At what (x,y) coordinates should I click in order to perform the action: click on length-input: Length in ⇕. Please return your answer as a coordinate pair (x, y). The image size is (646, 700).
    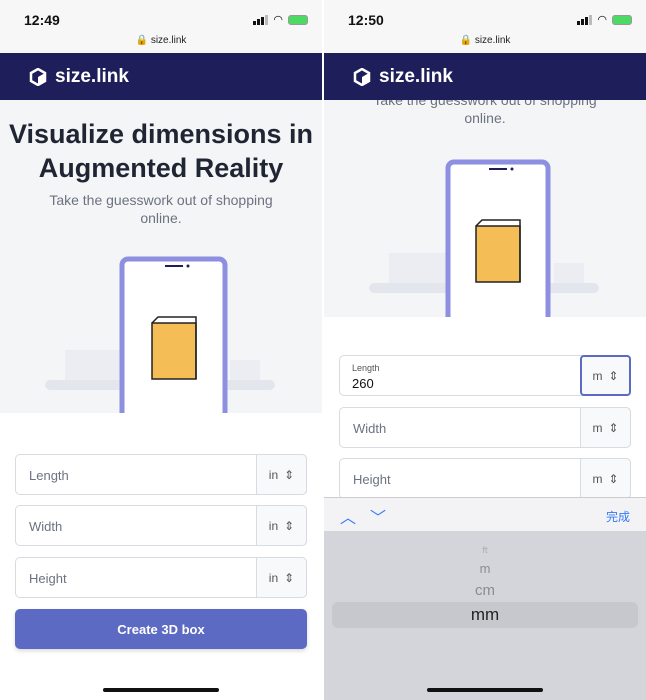
    Looking at the image, I should click on (161, 474).